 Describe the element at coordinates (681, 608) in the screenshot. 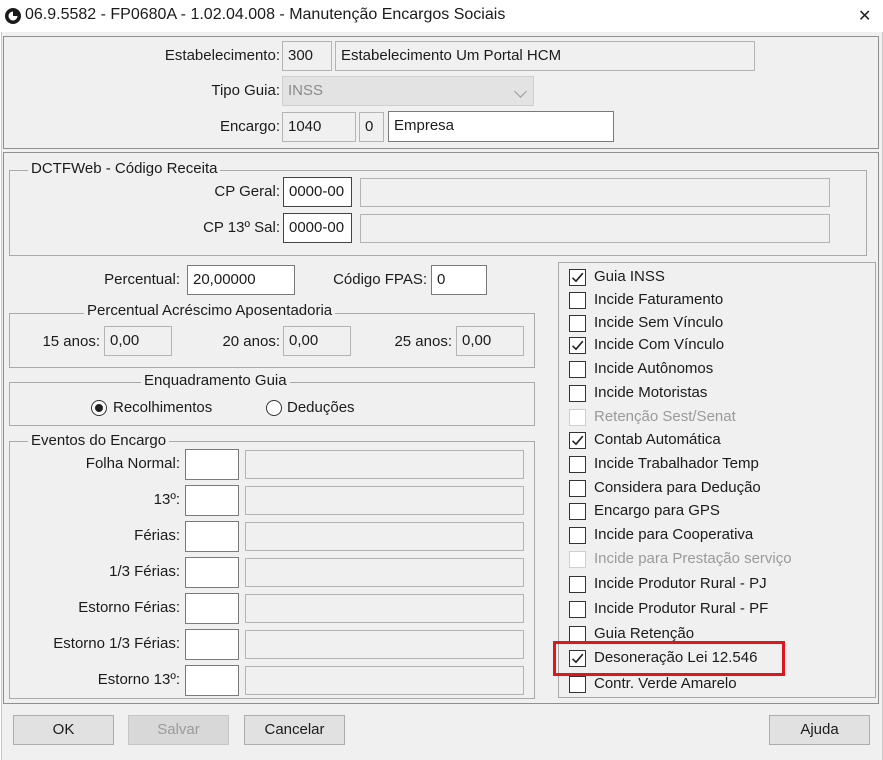

I see `flag-label: Incide Produtor Rural - PF` at that location.